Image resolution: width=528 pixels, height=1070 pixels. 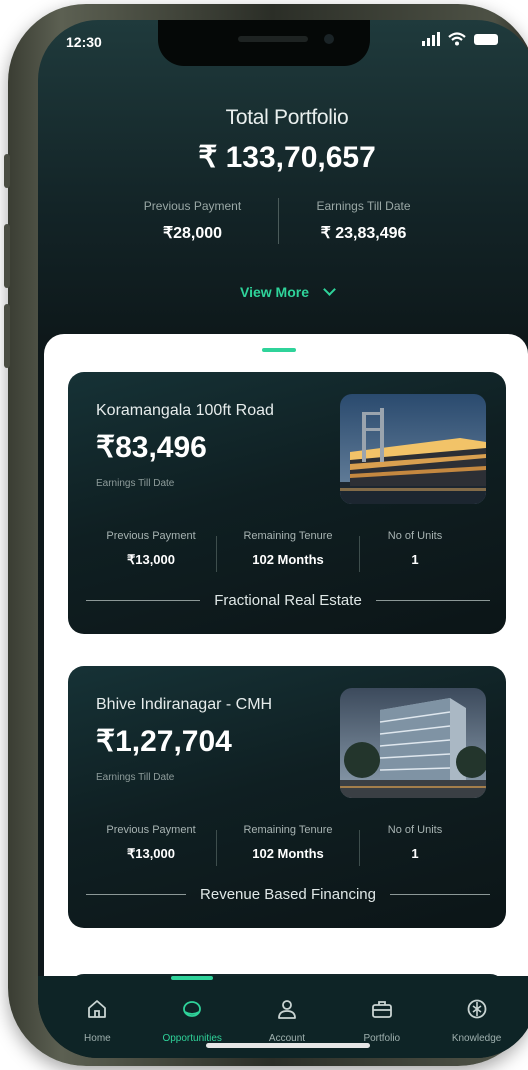 What do you see at coordinates (193, 221) in the screenshot?
I see `previous-payment-summary: Previous Payment ₹28,000` at bounding box center [193, 221].